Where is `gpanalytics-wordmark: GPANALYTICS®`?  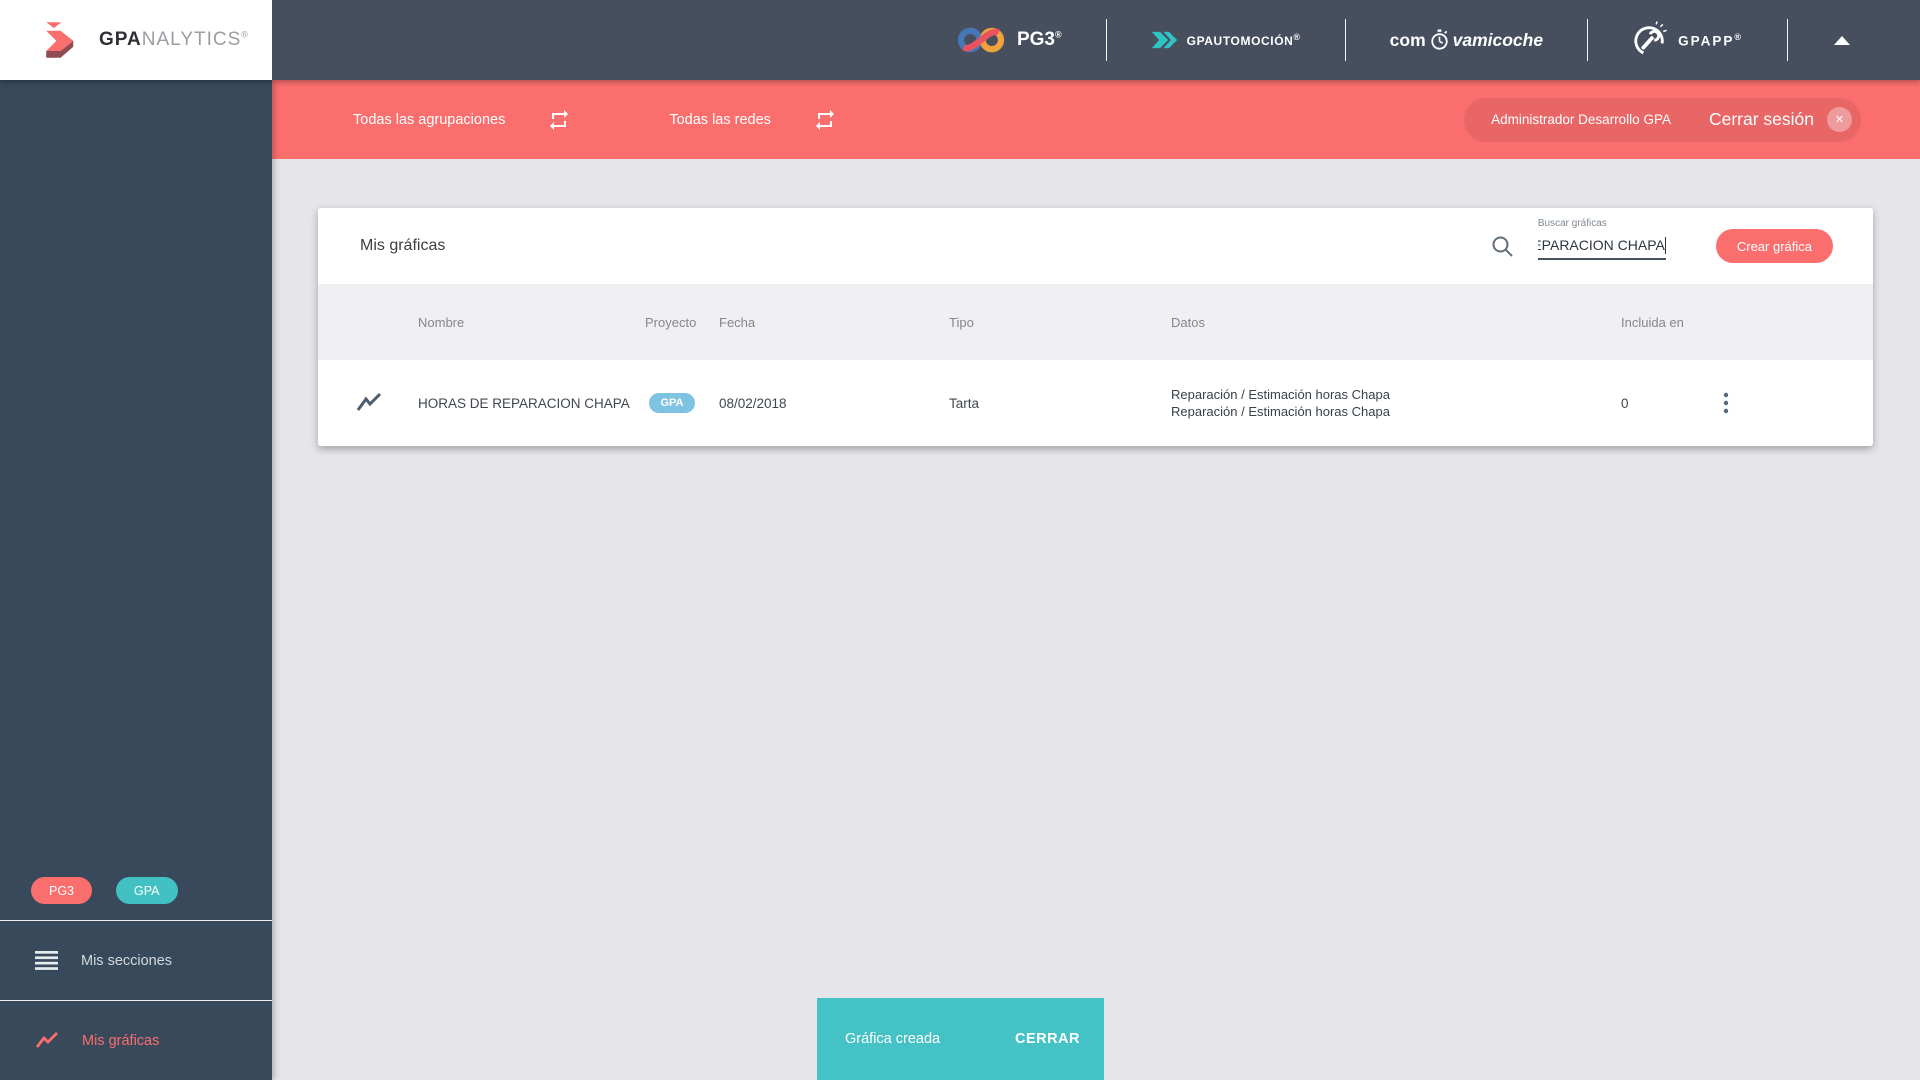
gpanalytics-wordmark: GPANALYTICS® is located at coordinates (174, 40).